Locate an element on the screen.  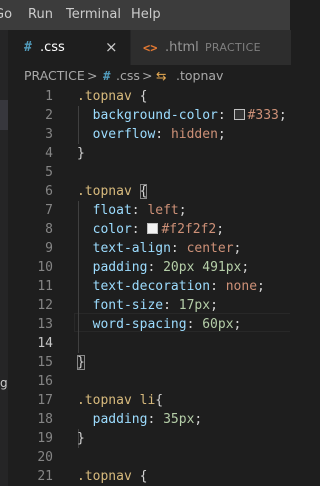
code-text: overflow: hidden; is located at coordinates (151, 134).